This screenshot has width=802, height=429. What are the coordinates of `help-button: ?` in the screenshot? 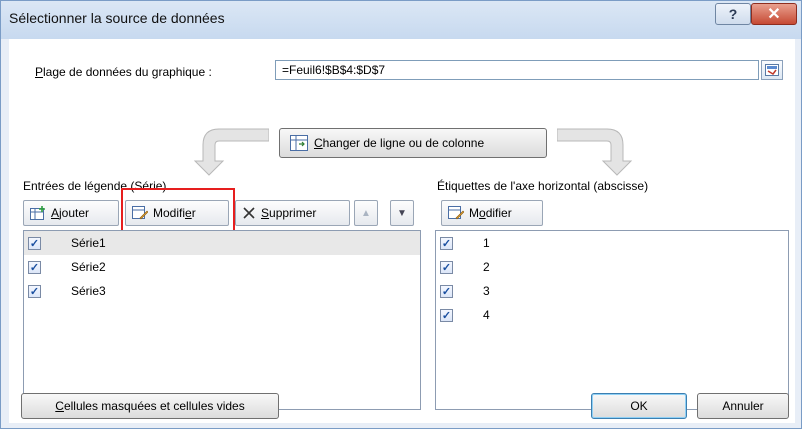 It's located at (733, 14).